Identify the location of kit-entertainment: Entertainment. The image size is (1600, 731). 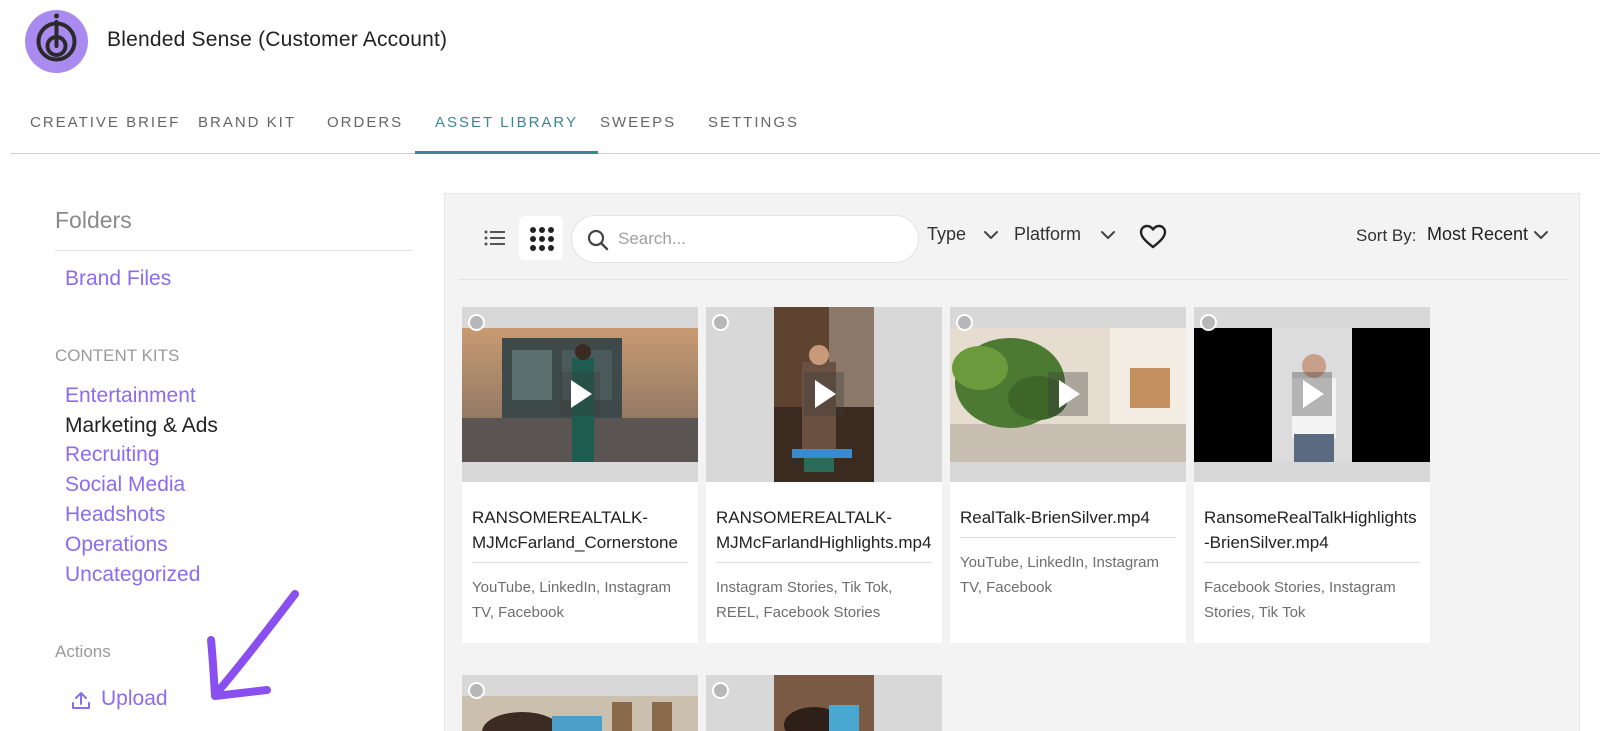
(130, 396).